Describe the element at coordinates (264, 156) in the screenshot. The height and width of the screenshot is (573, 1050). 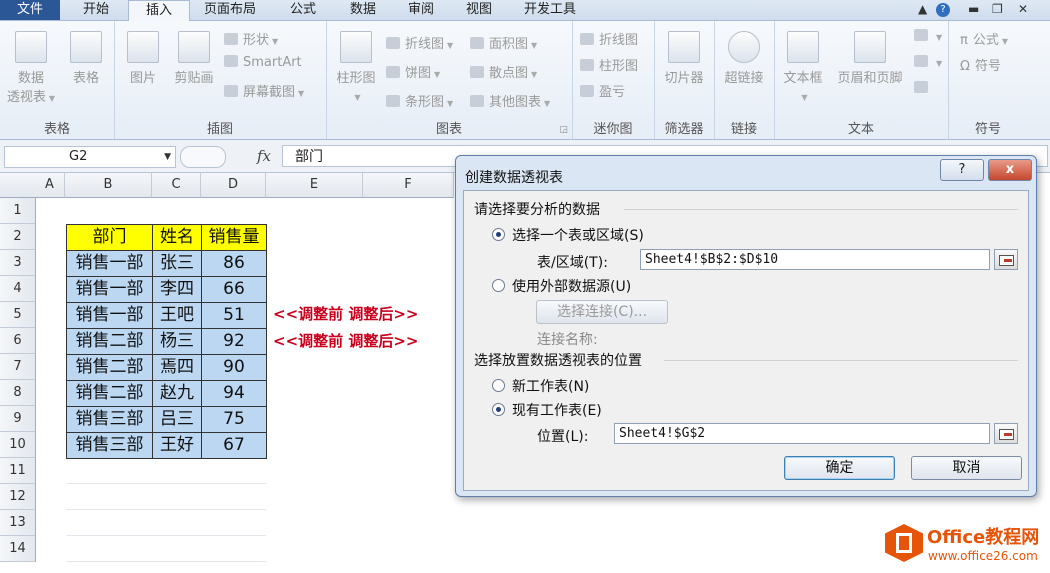
I see `insert-function-icon: fx` at that location.